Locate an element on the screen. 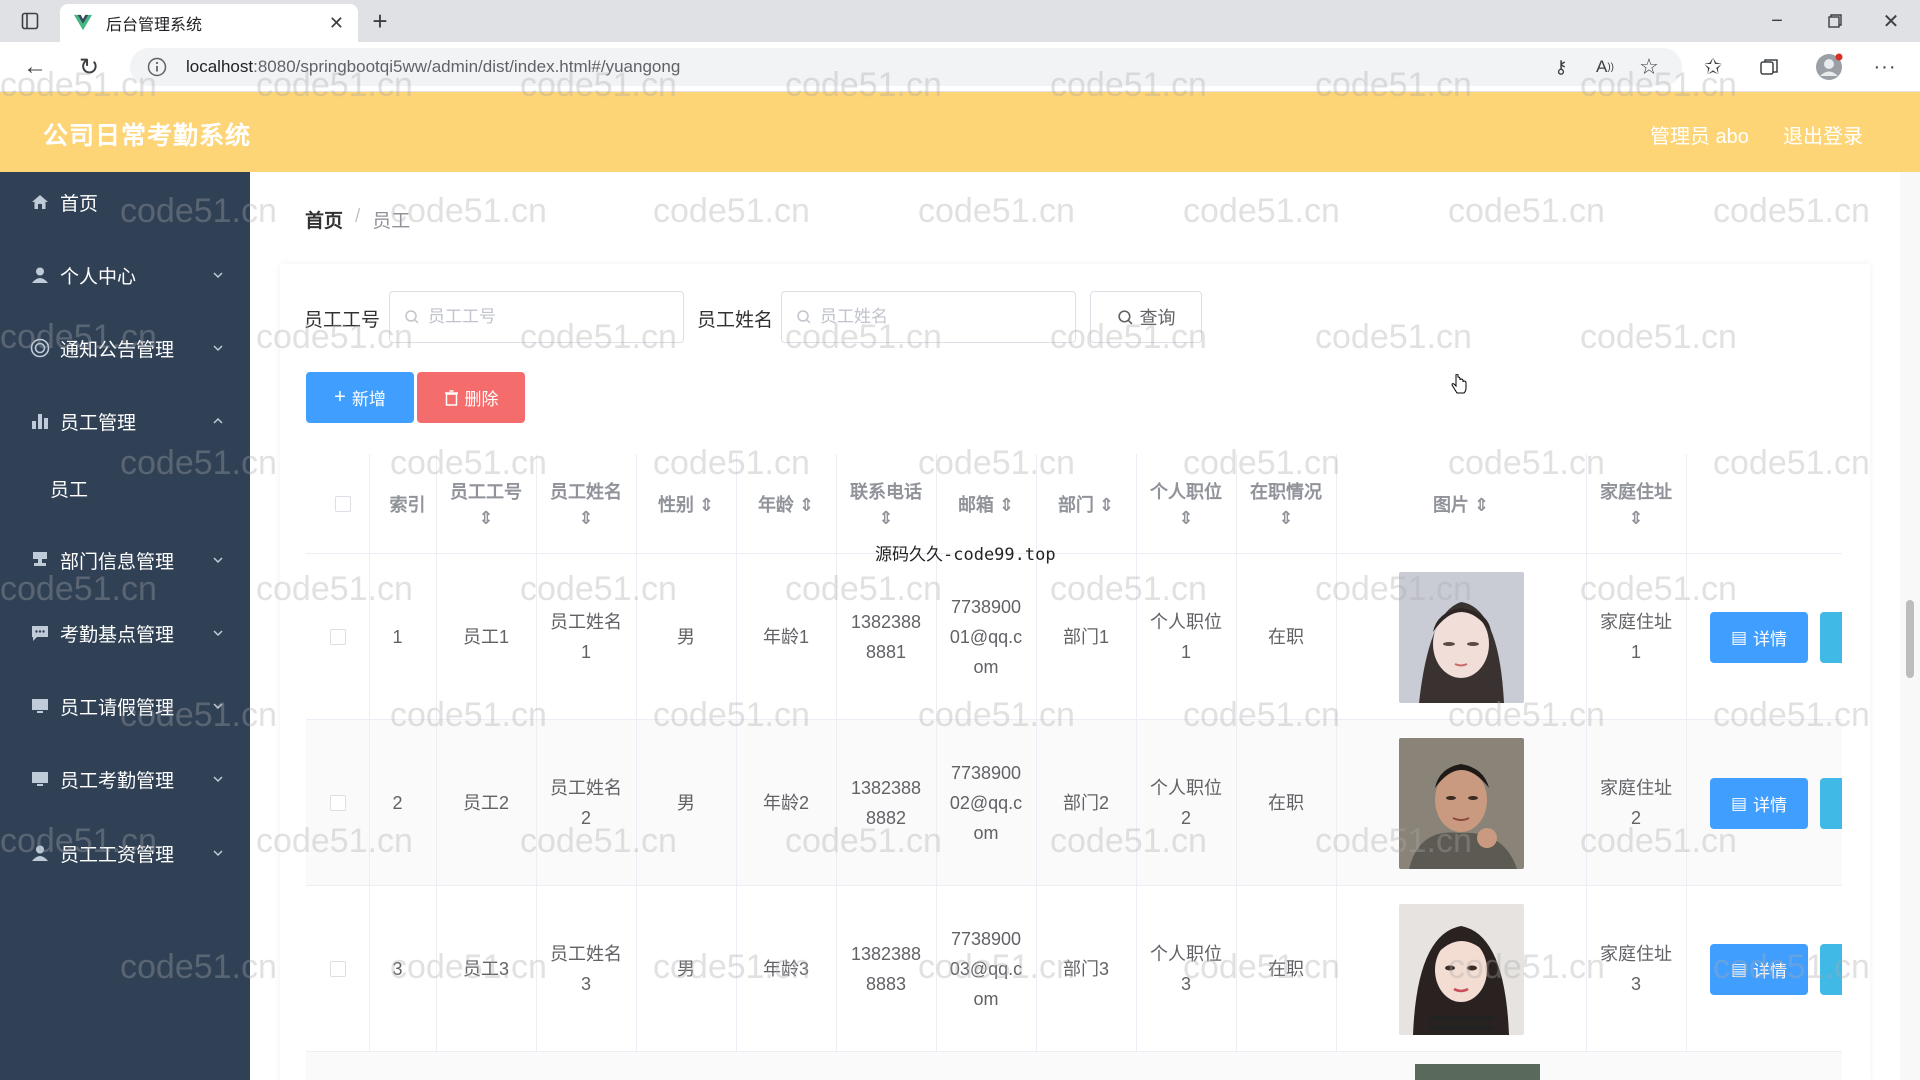  sidebar-item-attendance: 员工考勤管理 is located at coordinates (125, 779).